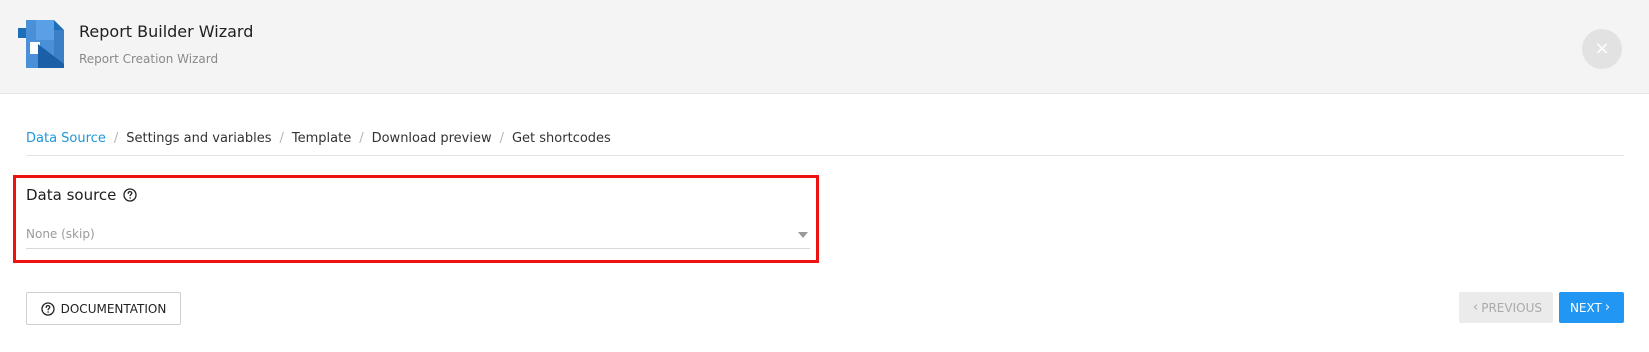 Image resolution: width=1649 pixels, height=352 pixels. What do you see at coordinates (803, 235) in the screenshot?
I see `caret-down-icon` at bounding box center [803, 235].